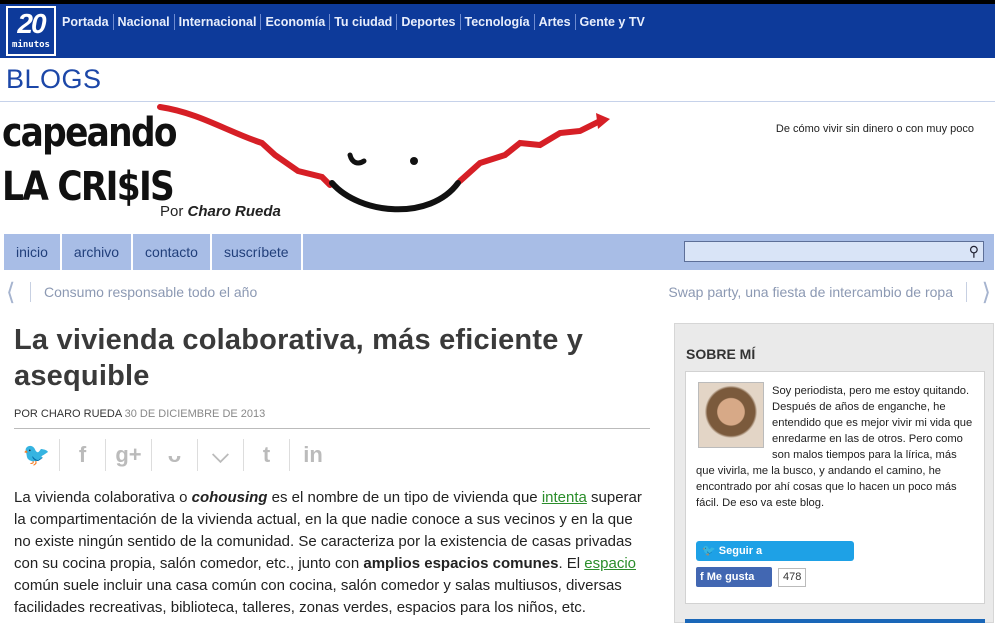  I want to click on body-text: es el nombre de un tipo de vivienda que, so click(404, 497).